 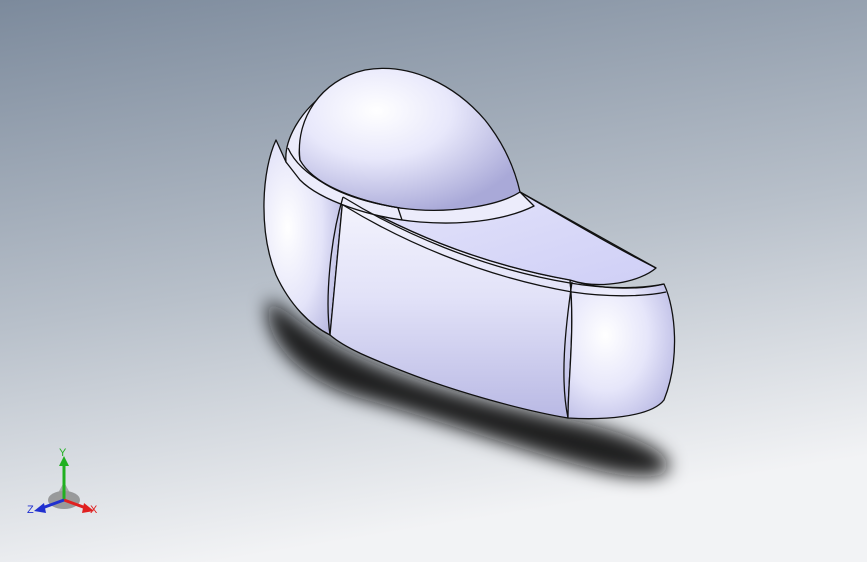 What do you see at coordinates (63, 453) in the screenshot?
I see `y-axis-label: Y` at bounding box center [63, 453].